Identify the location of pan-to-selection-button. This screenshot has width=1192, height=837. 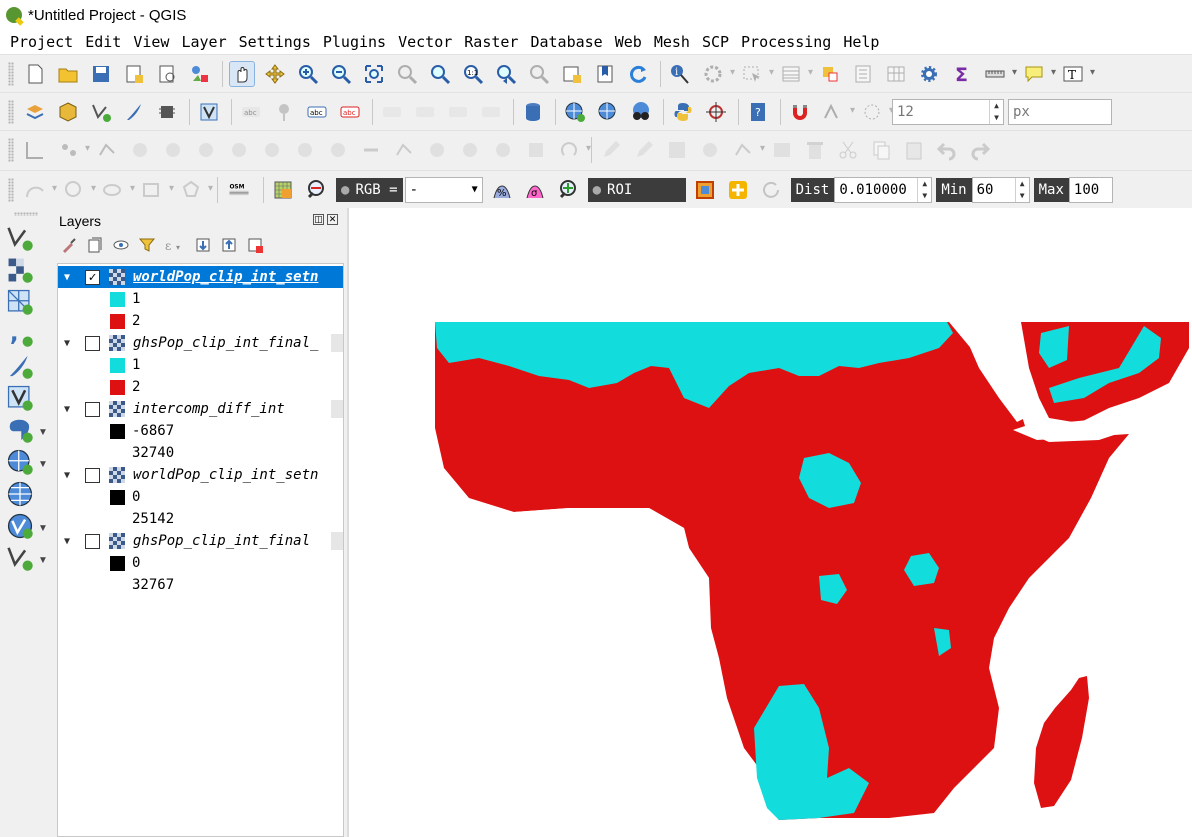
(275, 74).